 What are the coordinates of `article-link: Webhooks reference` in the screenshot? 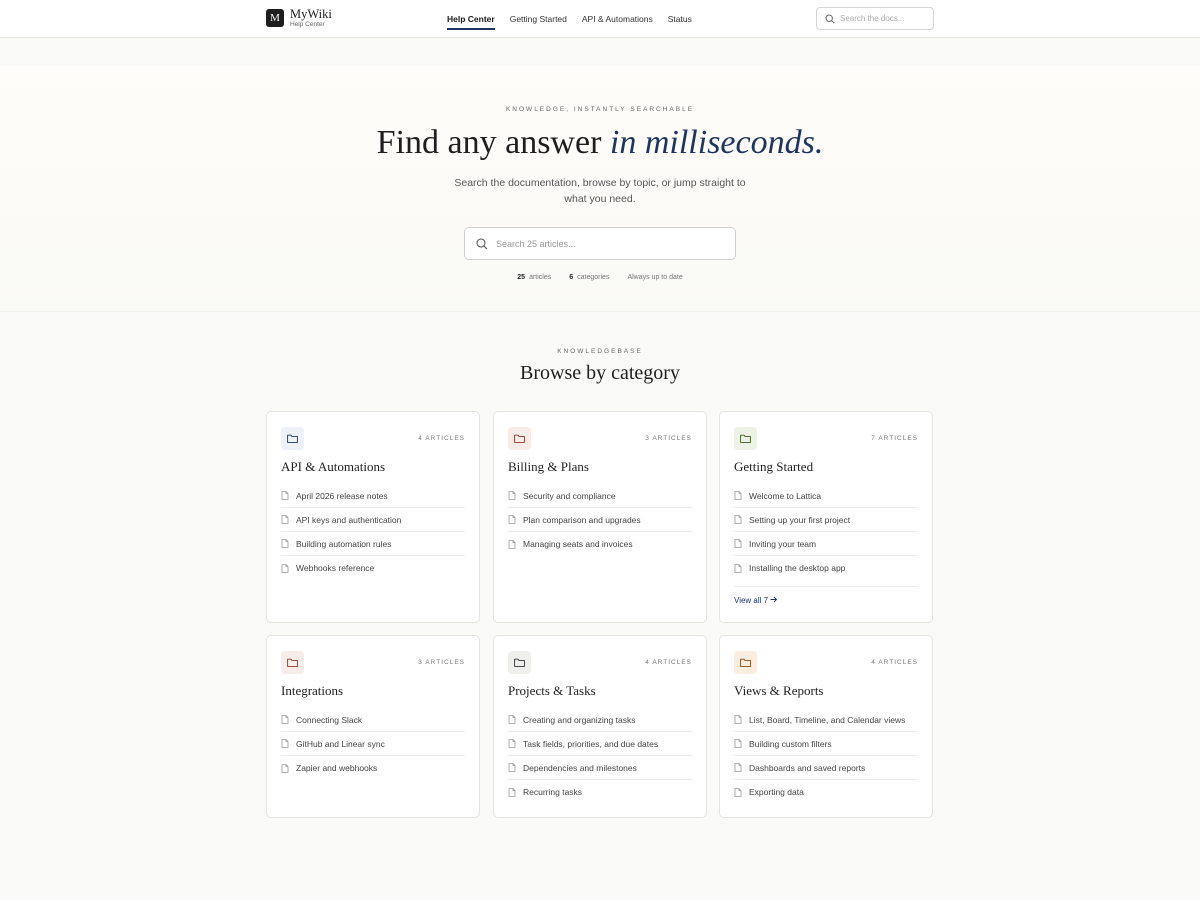 It's located at (373, 568).